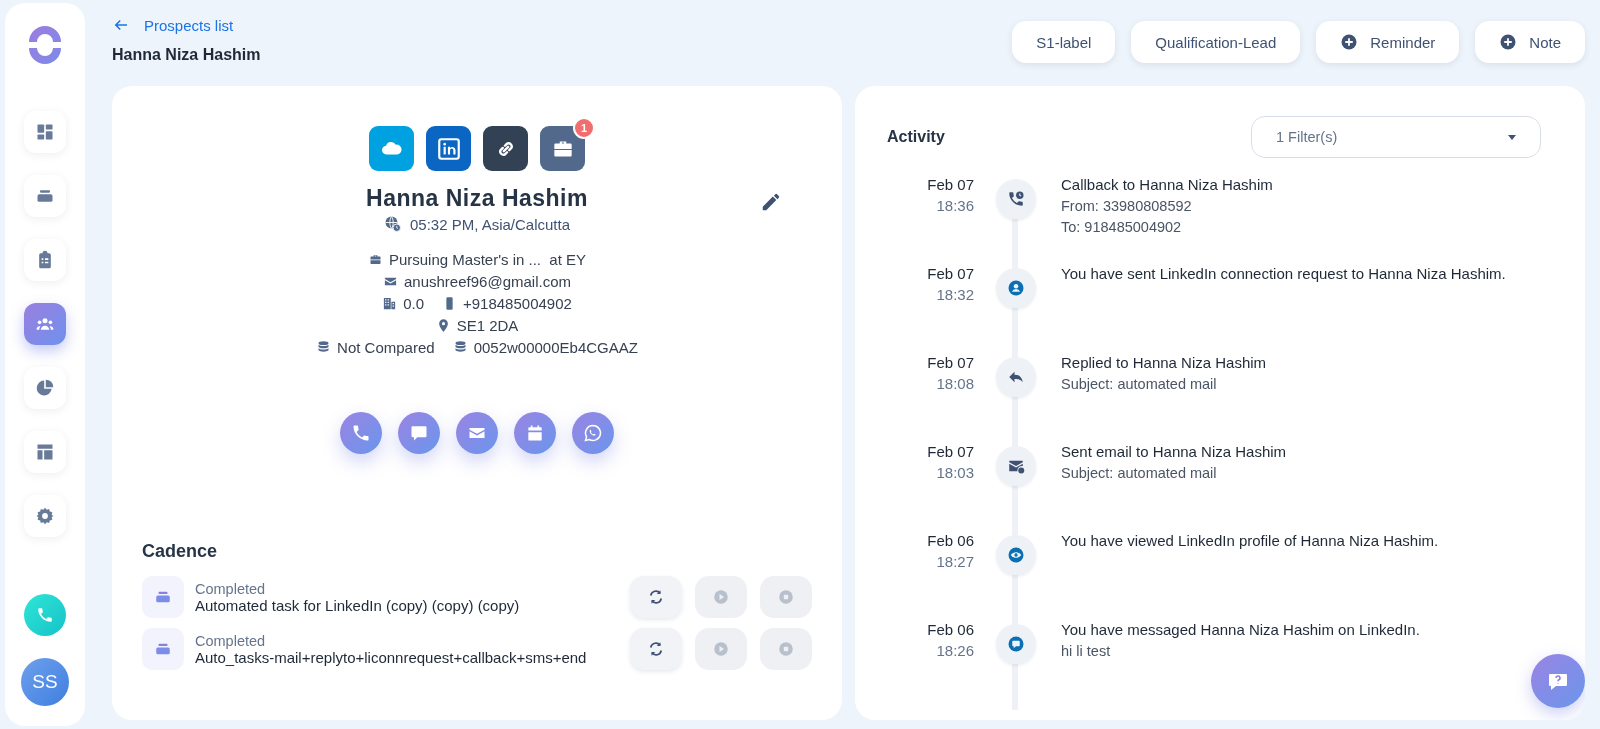 The height and width of the screenshot is (729, 1600). Describe the element at coordinates (490, 224) in the screenshot. I see `local-time: 05:32 PM, Asia/Calcutta` at that location.